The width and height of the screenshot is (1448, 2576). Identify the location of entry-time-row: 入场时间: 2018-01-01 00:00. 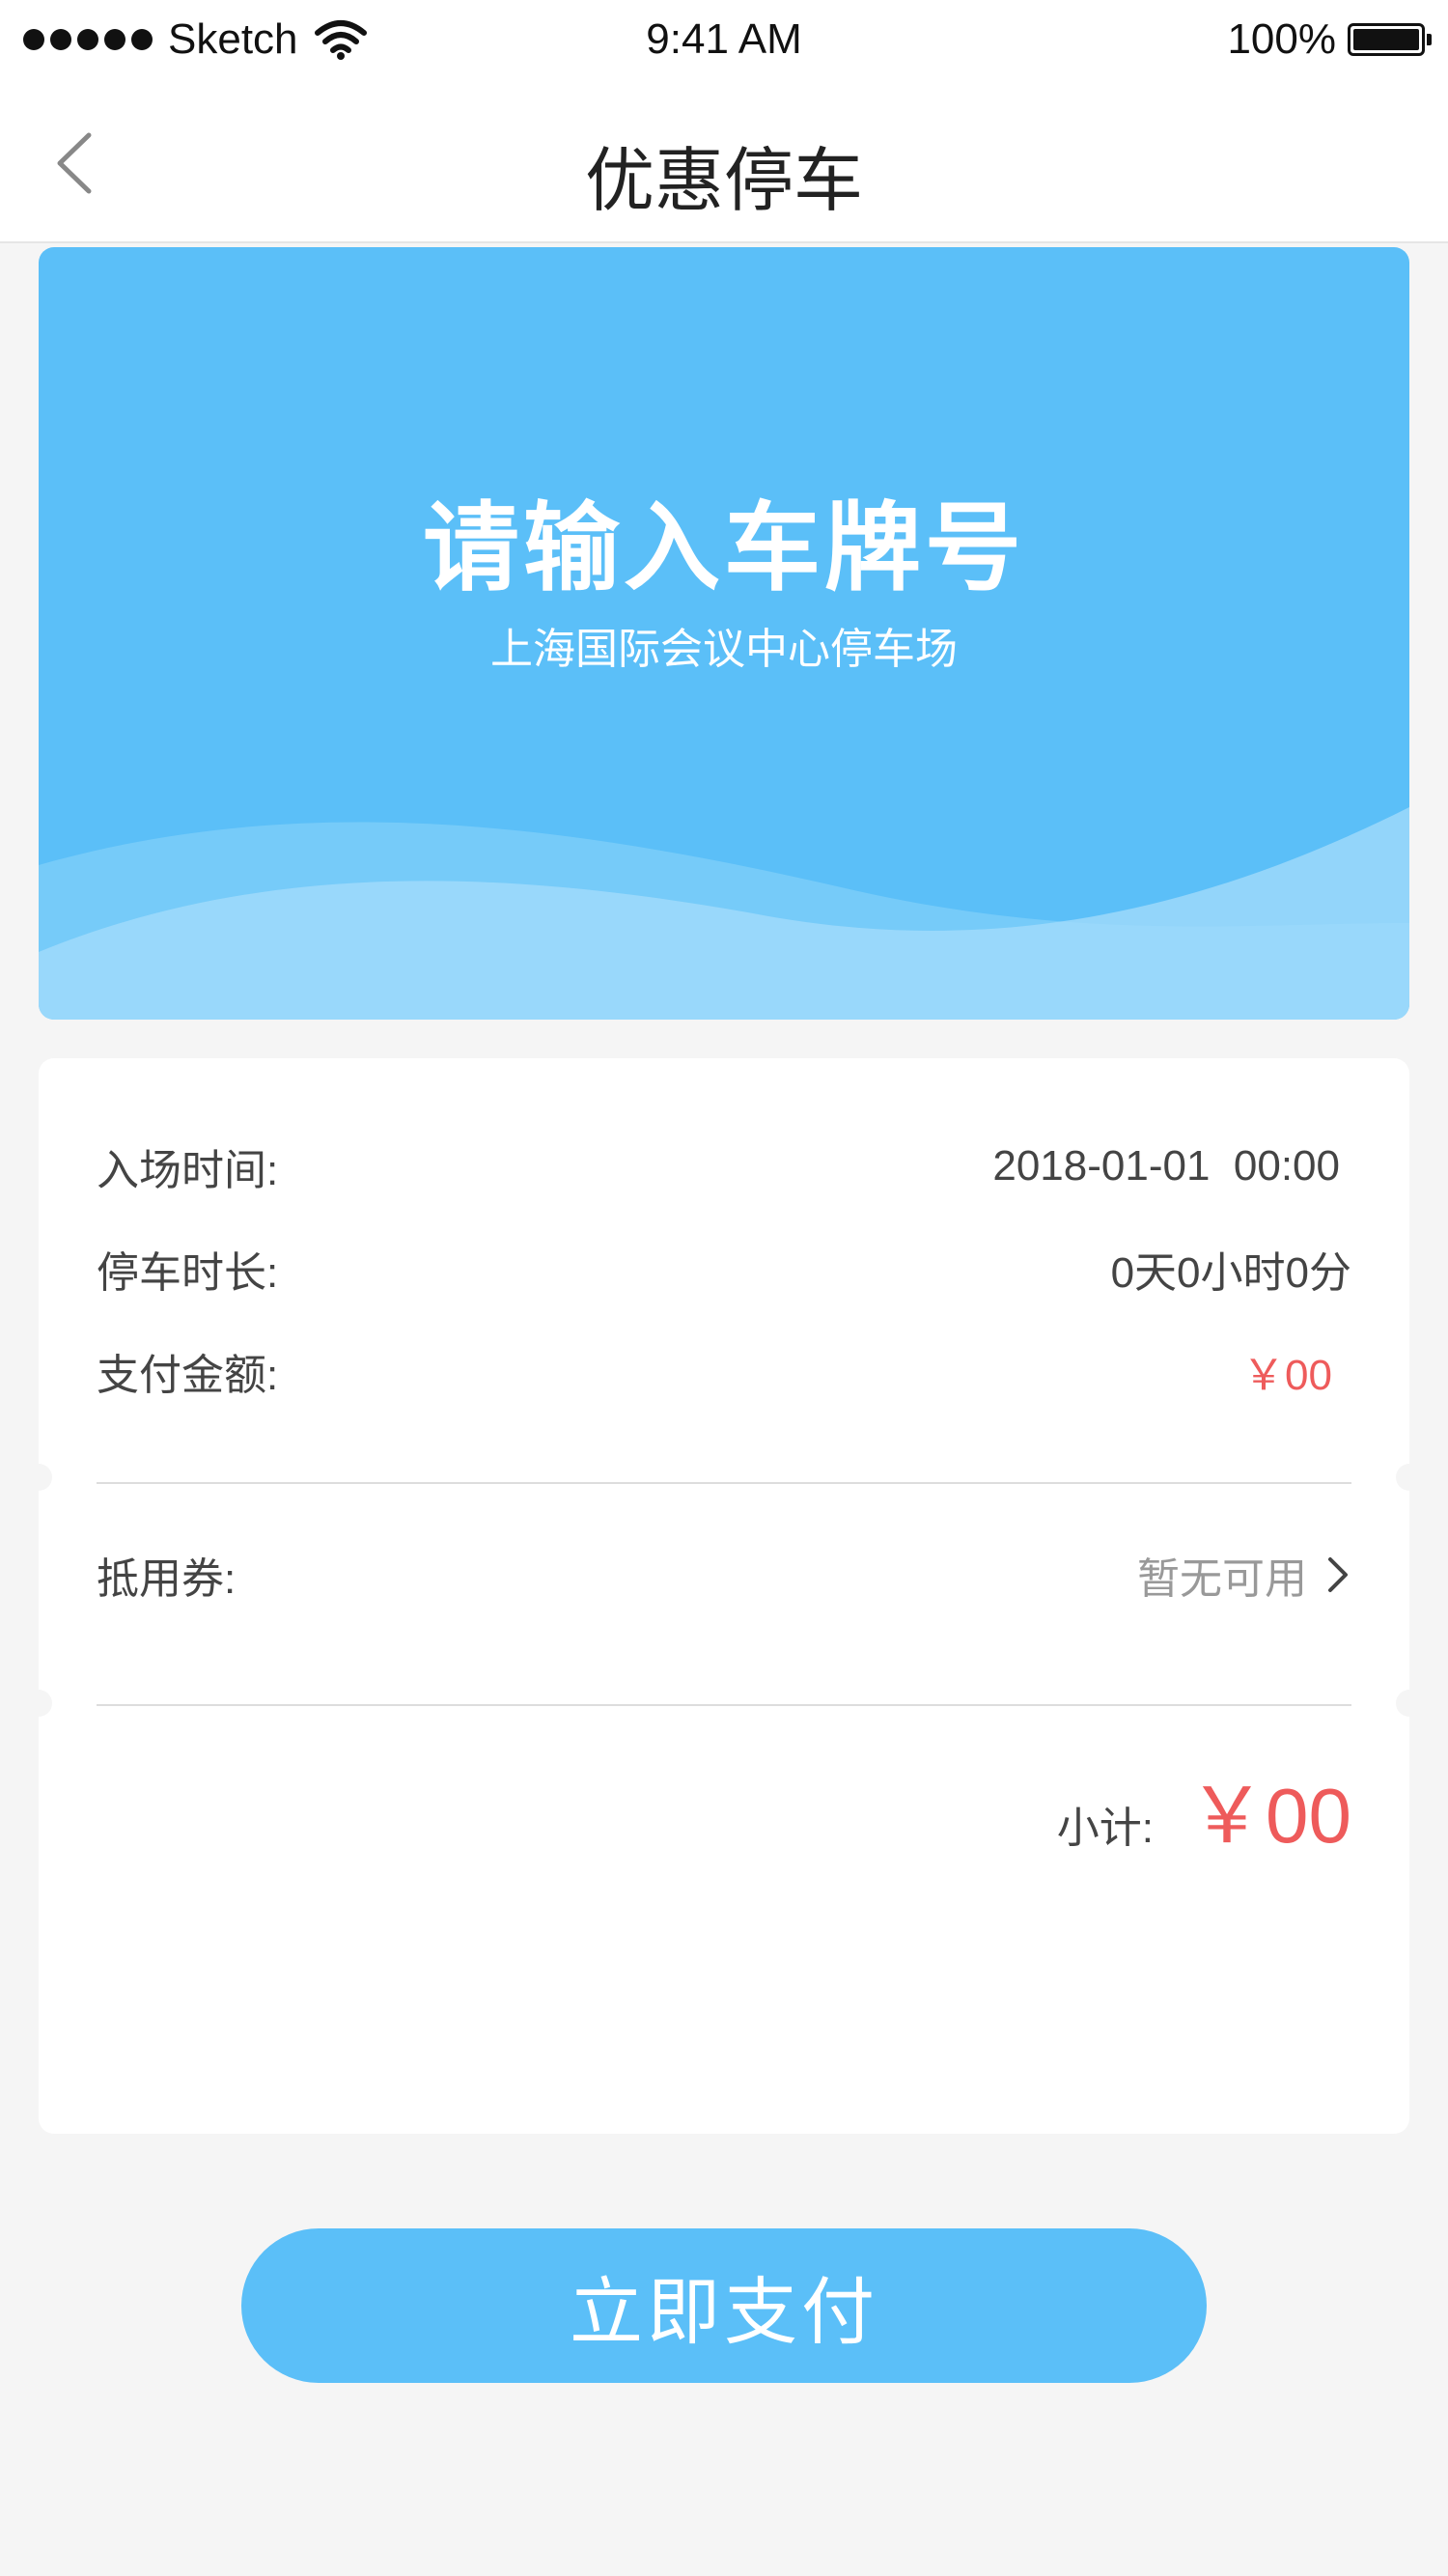
(724, 1167).